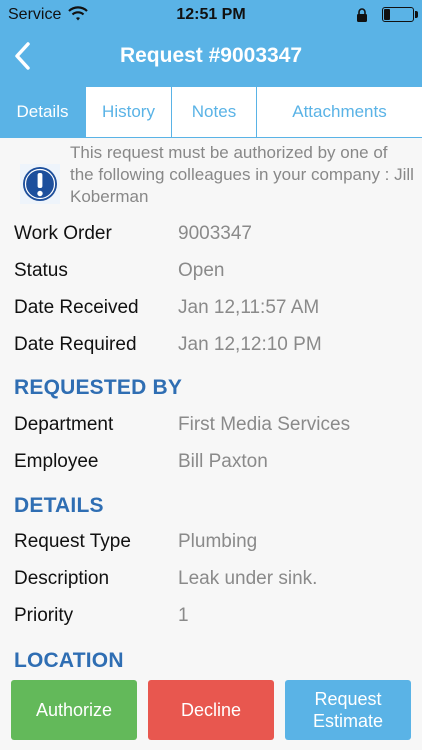 The width and height of the screenshot is (422, 750). What do you see at coordinates (44, 615) in the screenshot?
I see `priority-label: Priority` at bounding box center [44, 615].